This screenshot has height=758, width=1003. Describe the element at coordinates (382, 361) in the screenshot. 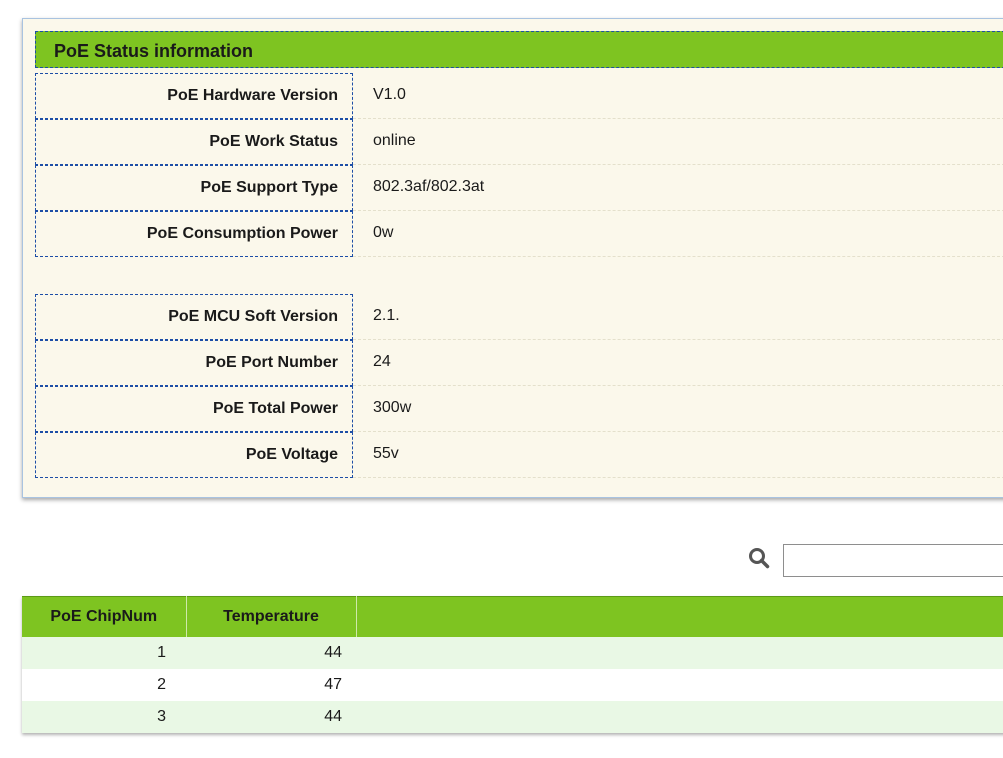

I see `info-value: 24` at that location.